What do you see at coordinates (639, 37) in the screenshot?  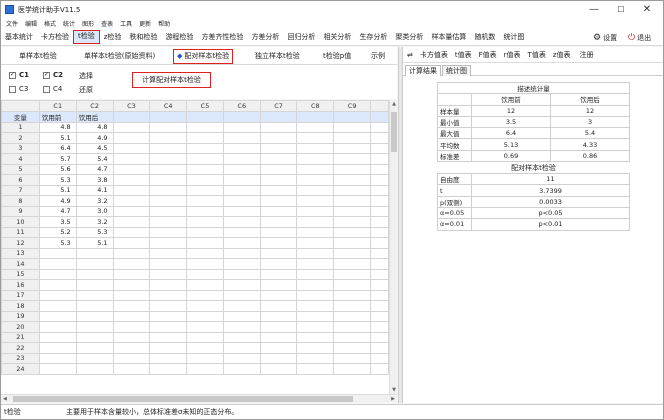 I see `exit-button: ⏻ 退出` at bounding box center [639, 37].